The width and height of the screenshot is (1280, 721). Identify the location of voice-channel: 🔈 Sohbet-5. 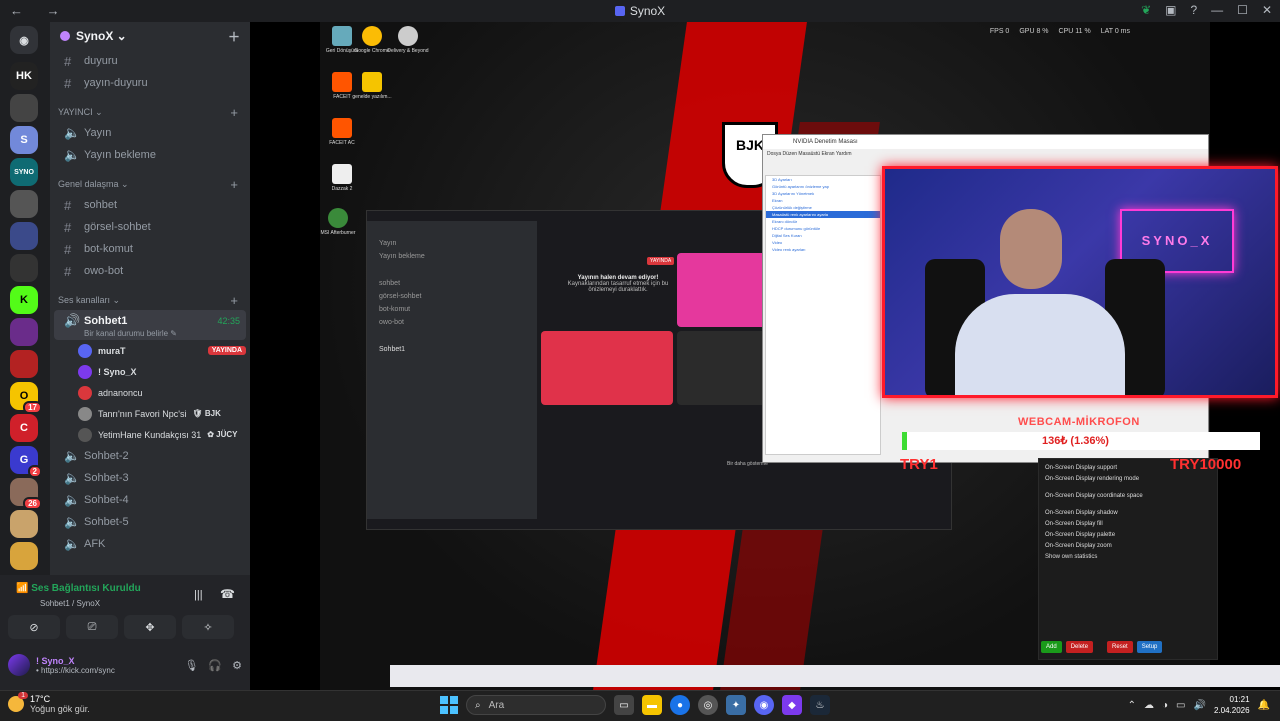
(150, 522).